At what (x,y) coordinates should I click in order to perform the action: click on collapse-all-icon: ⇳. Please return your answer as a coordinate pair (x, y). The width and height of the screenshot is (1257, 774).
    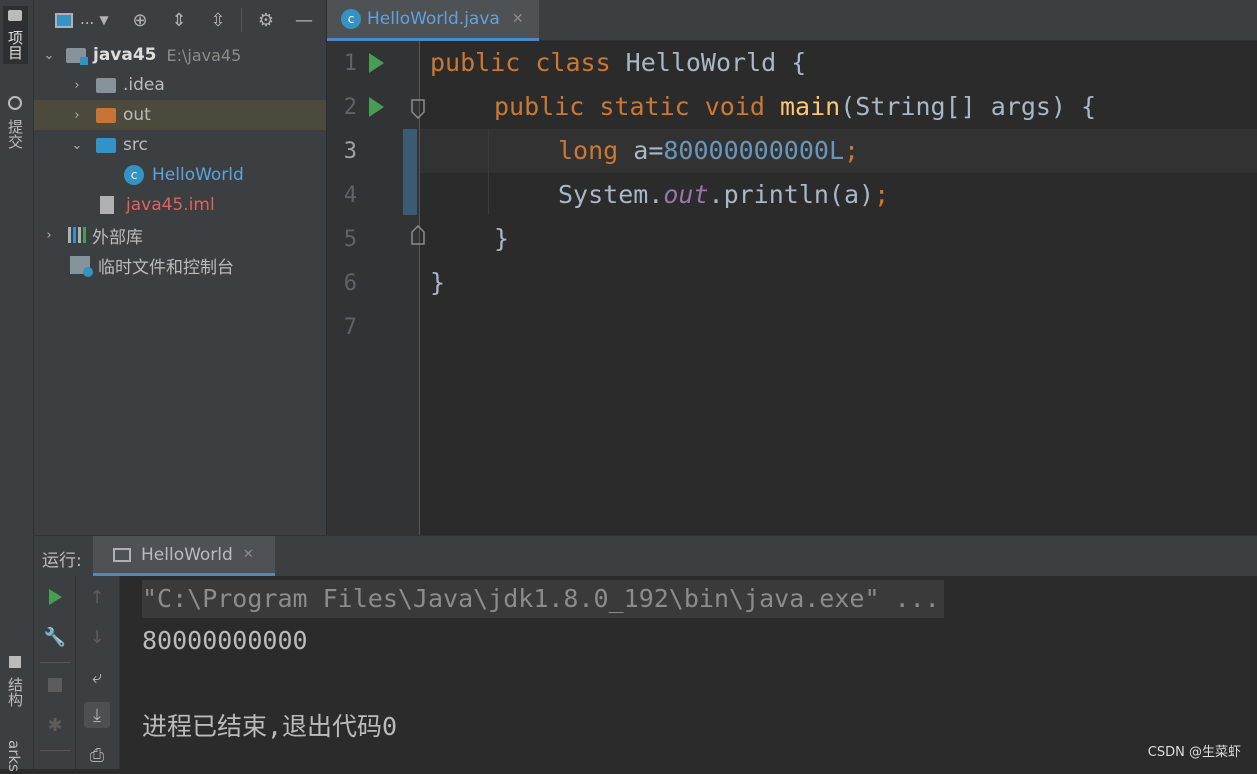
    Looking at the image, I should click on (218, 20).